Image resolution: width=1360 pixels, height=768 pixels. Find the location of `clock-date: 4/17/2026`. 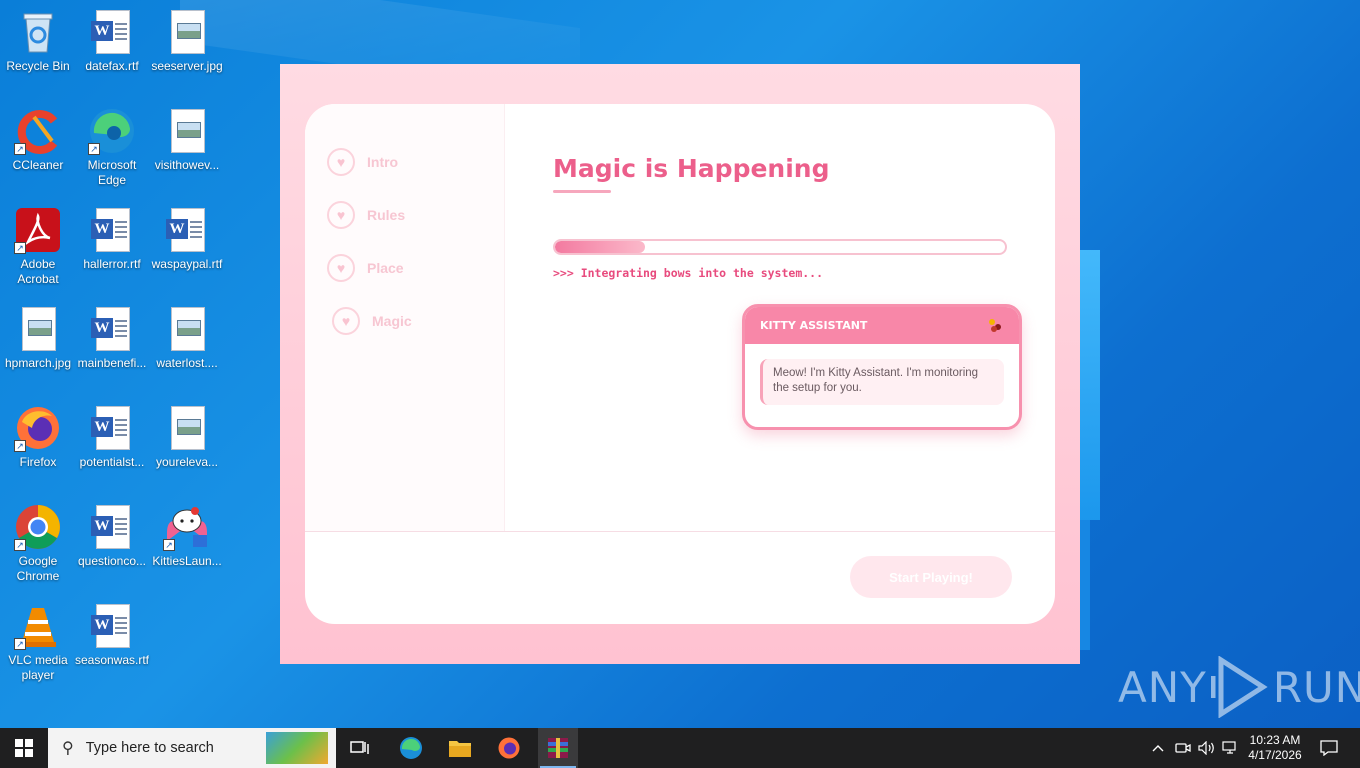

clock-date: 4/17/2026 is located at coordinates (1275, 755).